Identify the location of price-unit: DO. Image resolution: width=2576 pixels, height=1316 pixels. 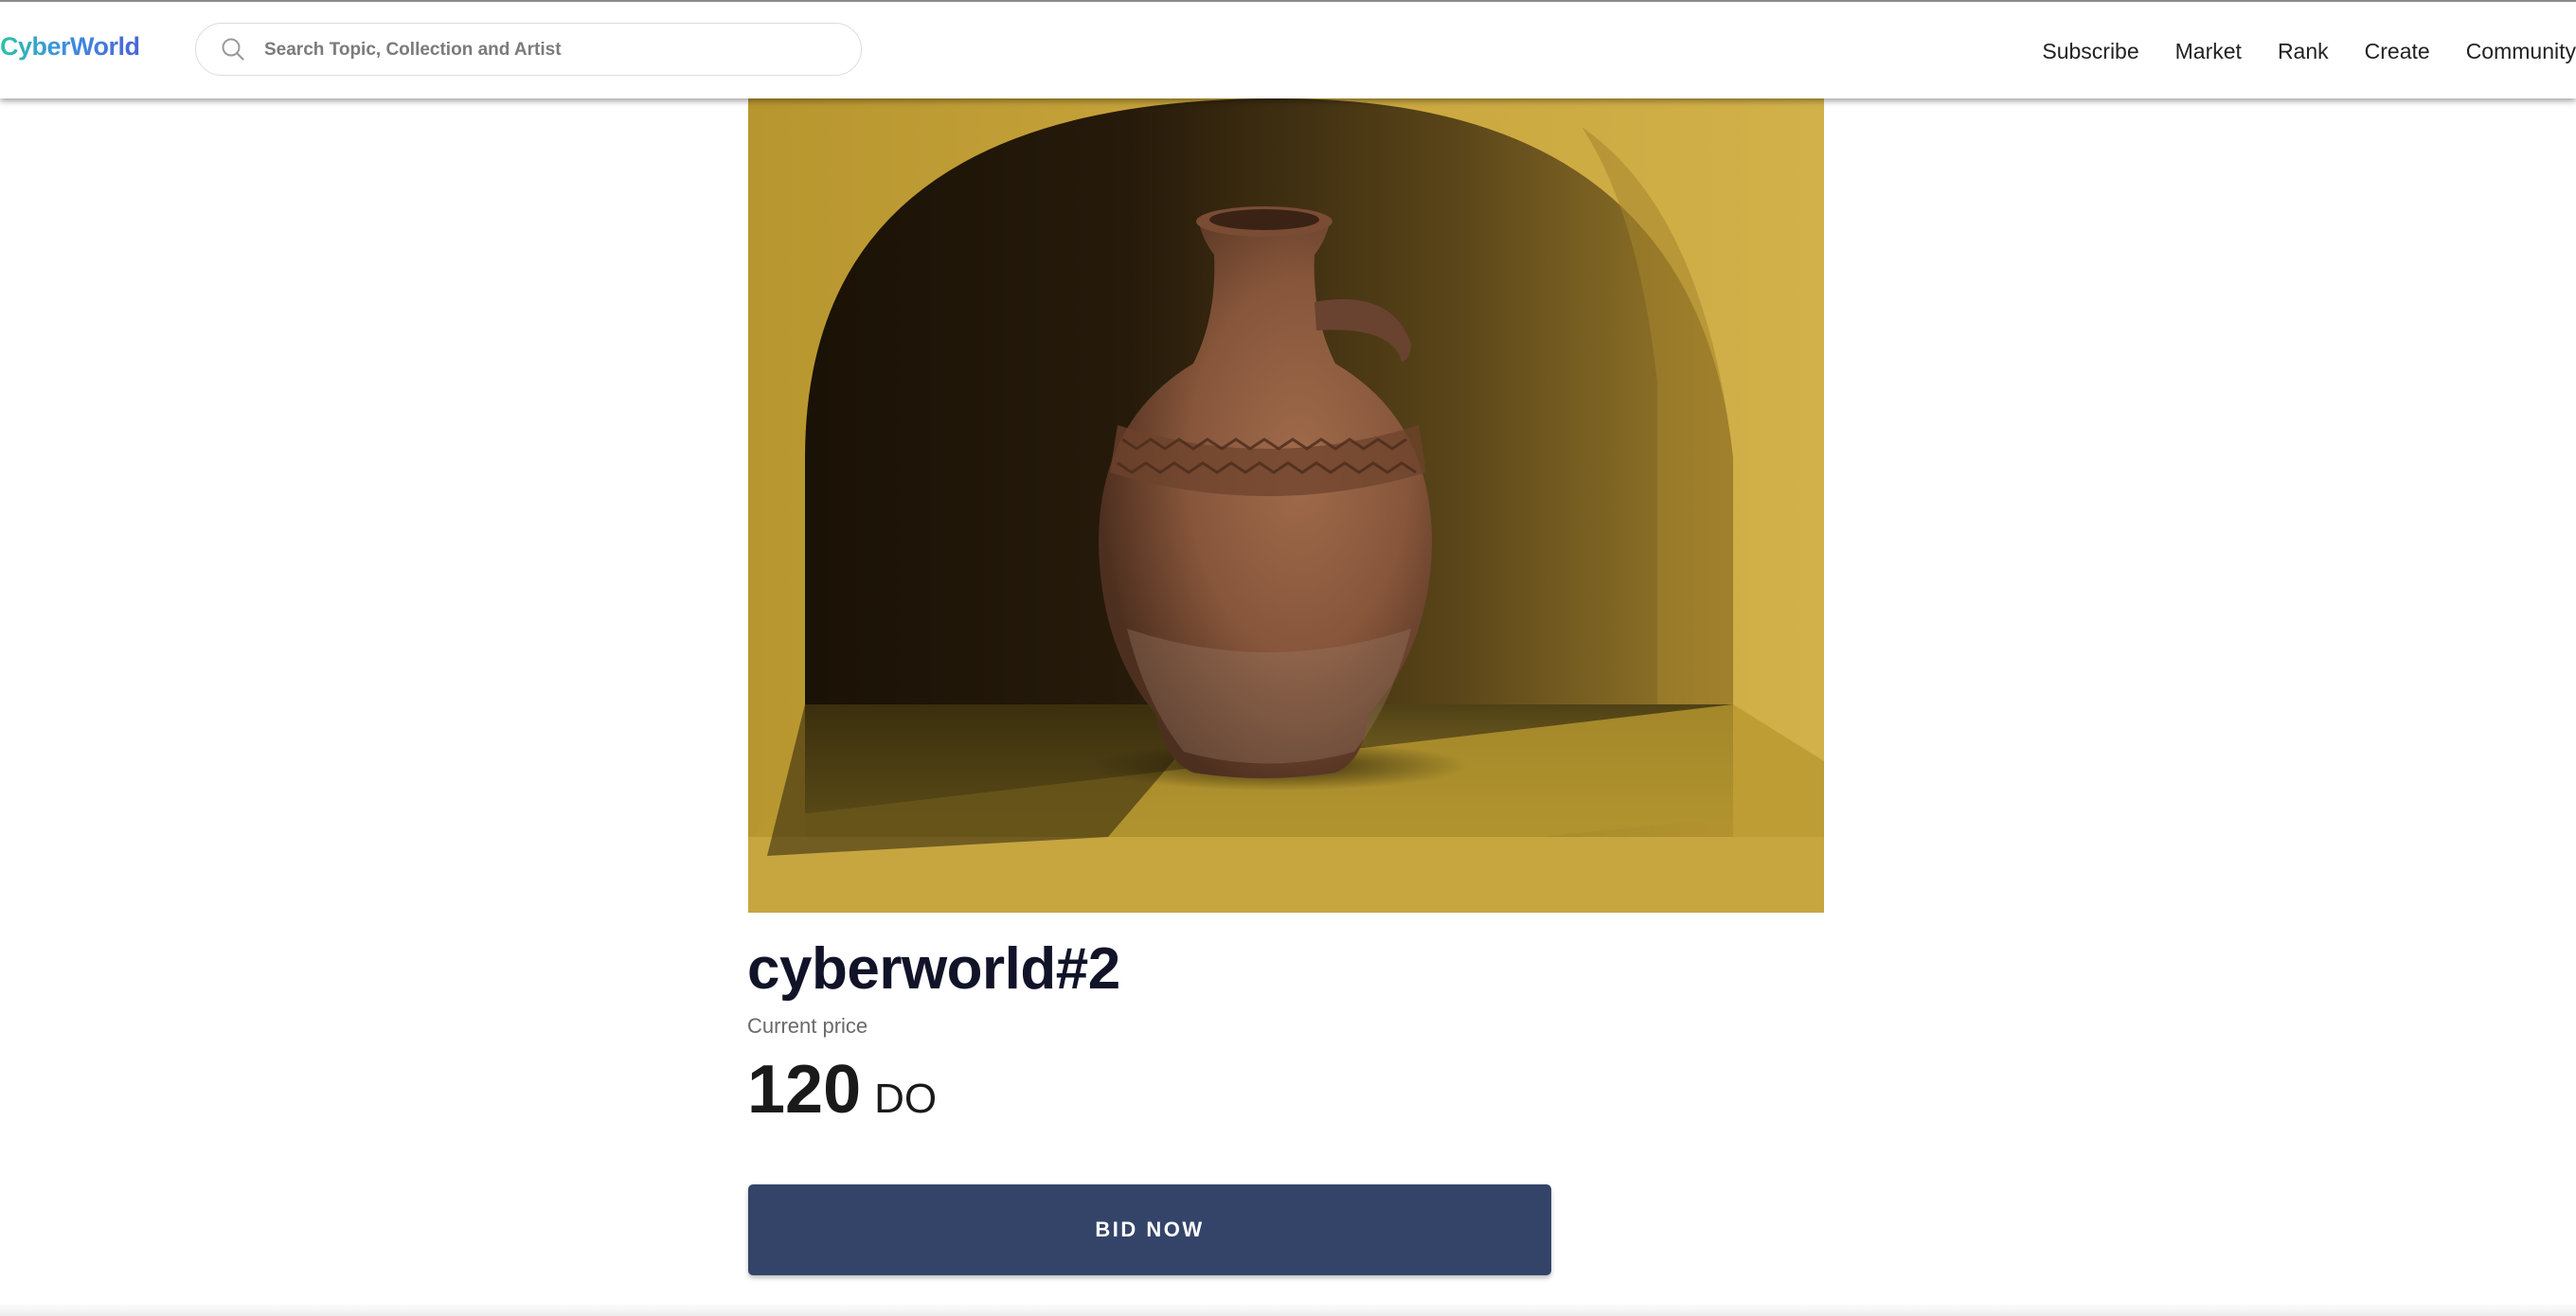
(906, 1099).